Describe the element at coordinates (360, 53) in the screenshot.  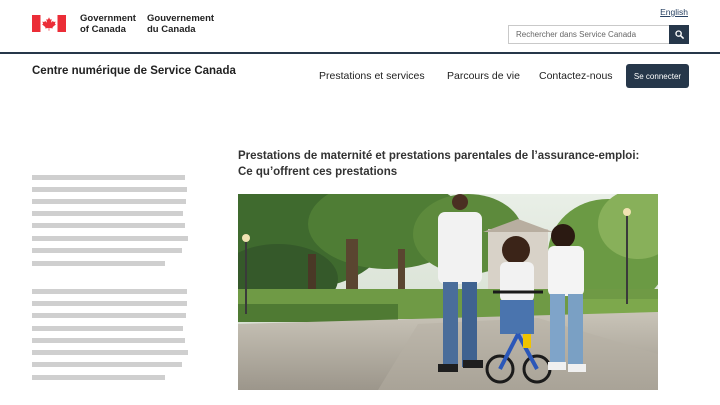
I see `header-divider` at that location.